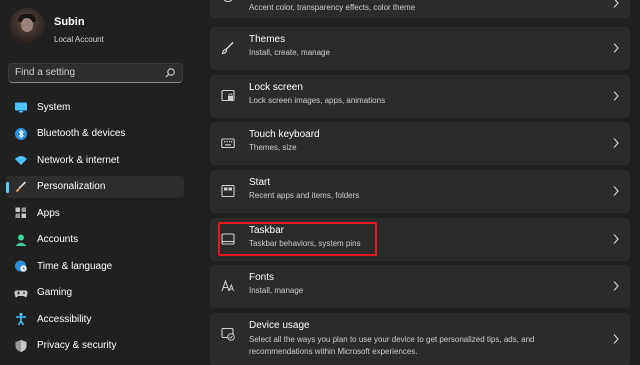 The height and width of the screenshot is (365, 640). What do you see at coordinates (276, 290) in the screenshot?
I see `card-subtitle: Install, manage` at bounding box center [276, 290].